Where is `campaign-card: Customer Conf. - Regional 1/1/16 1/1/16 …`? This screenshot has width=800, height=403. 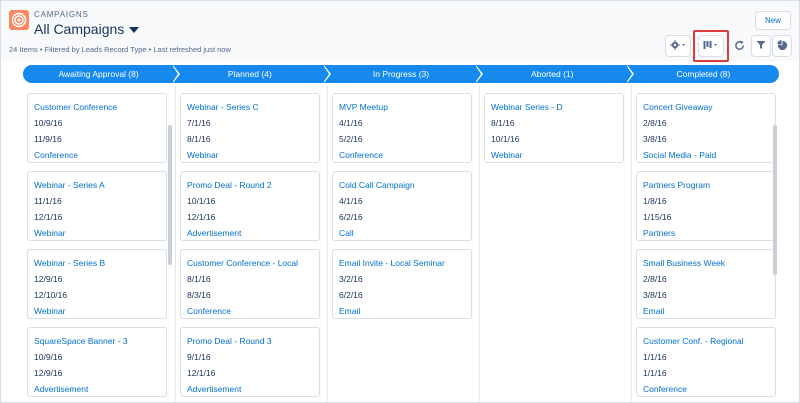 campaign-card: Customer Conf. - Regional 1/1/16 1/1/16 … is located at coordinates (706, 362).